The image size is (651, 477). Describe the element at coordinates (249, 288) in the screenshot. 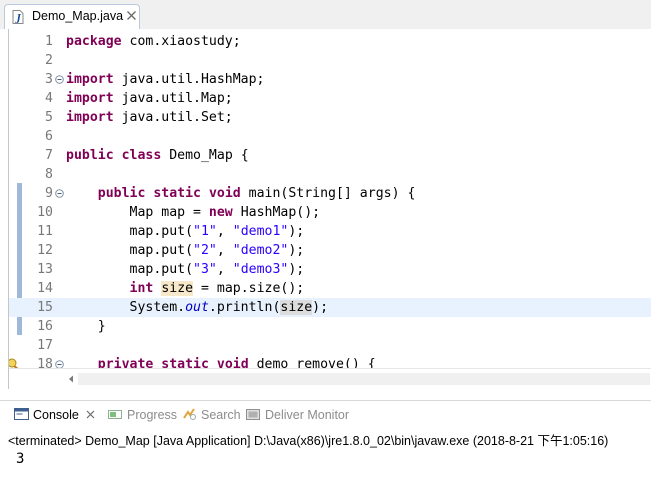

I see `code-token: = map.size();` at that location.